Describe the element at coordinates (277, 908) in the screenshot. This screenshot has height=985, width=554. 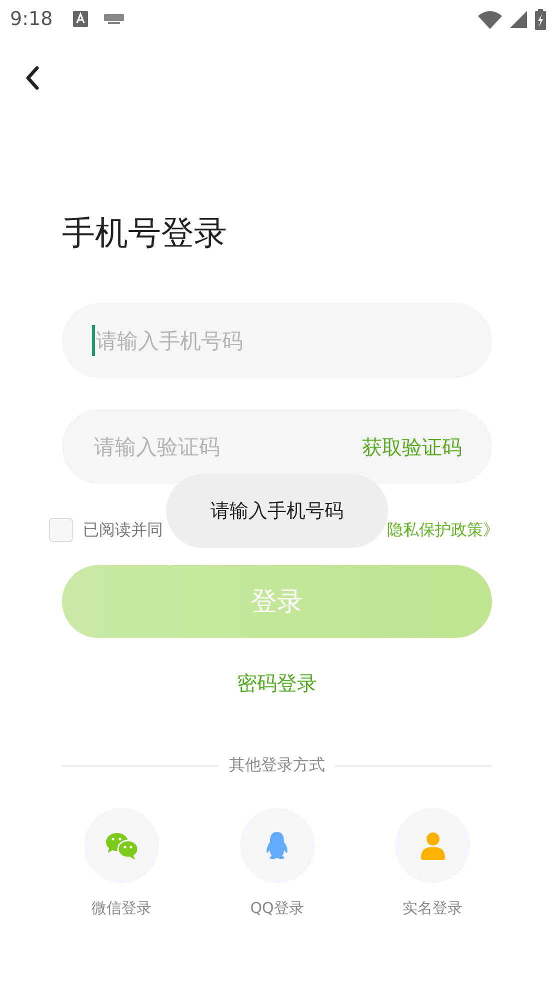
I see `login-method-label: QQ登录` at that location.